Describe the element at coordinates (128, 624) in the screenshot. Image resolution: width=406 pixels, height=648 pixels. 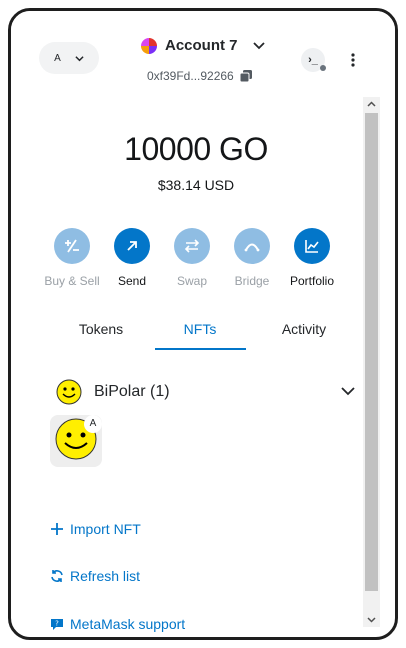
I see `support-label: MetaMask support` at that location.